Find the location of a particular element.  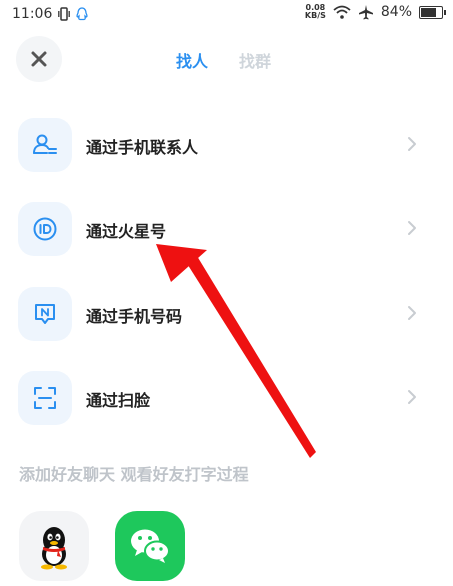

id-icon-tile is located at coordinates (45, 229).